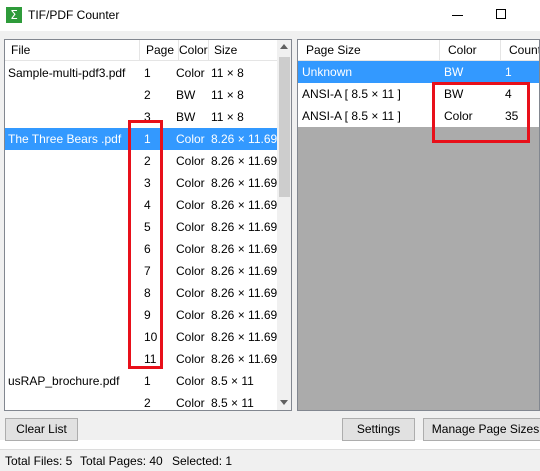  What do you see at coordinates (148, 50) in the screenshot?
I see `file-list-header: File Page Color Size` at bounding box center [148, 50].